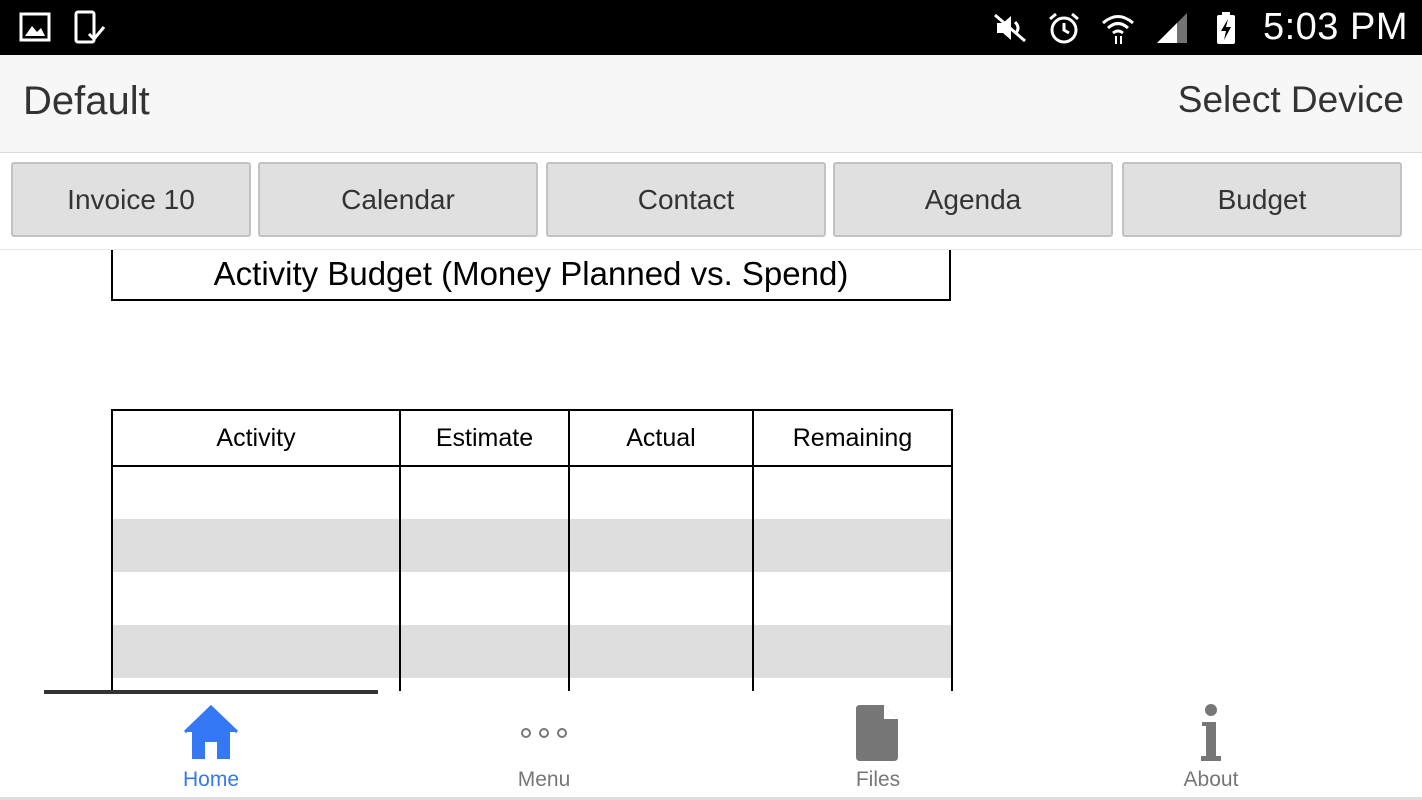 The width and height of the screenshot is (1422, 800). I want to click on nav-menu: Menu, so click(544, 744).